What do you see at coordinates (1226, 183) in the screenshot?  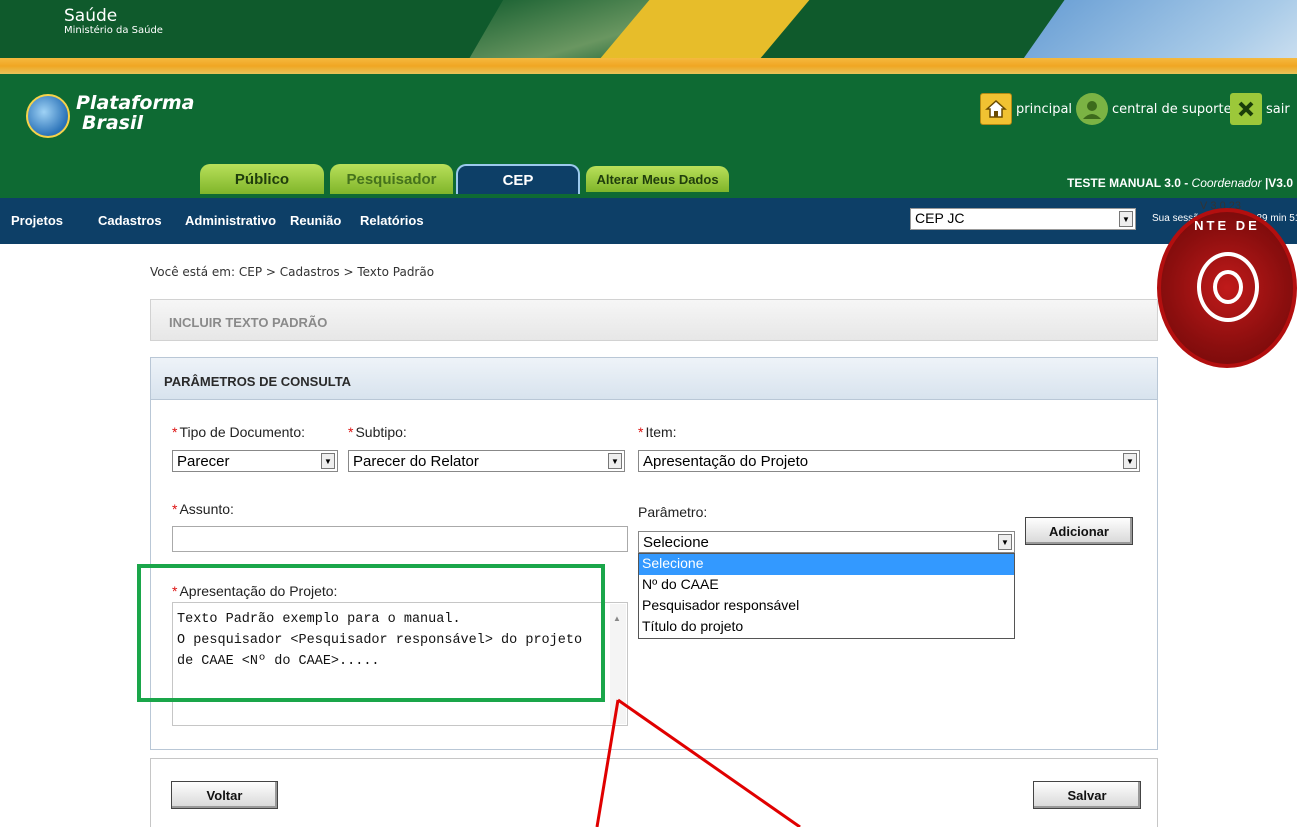 I see `user-role: Coordenador` at bounding box center [1226, 183].